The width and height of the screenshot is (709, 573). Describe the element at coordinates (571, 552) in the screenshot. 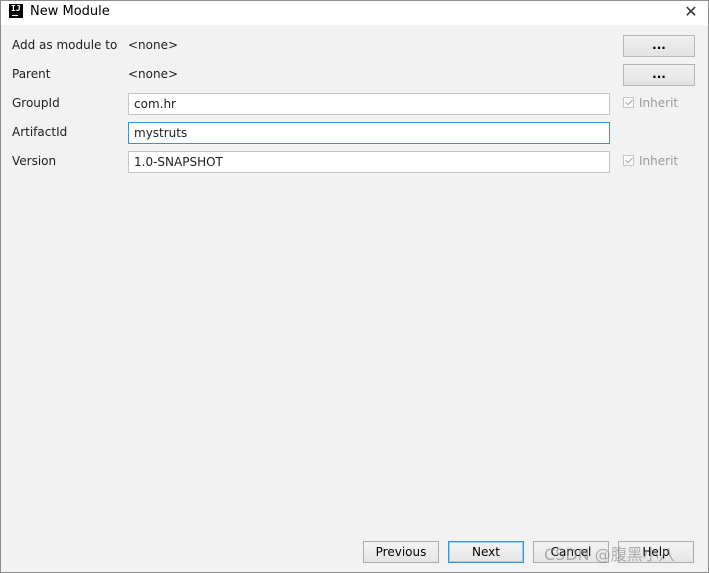

I see `cancel-button: Cancel` at that location.